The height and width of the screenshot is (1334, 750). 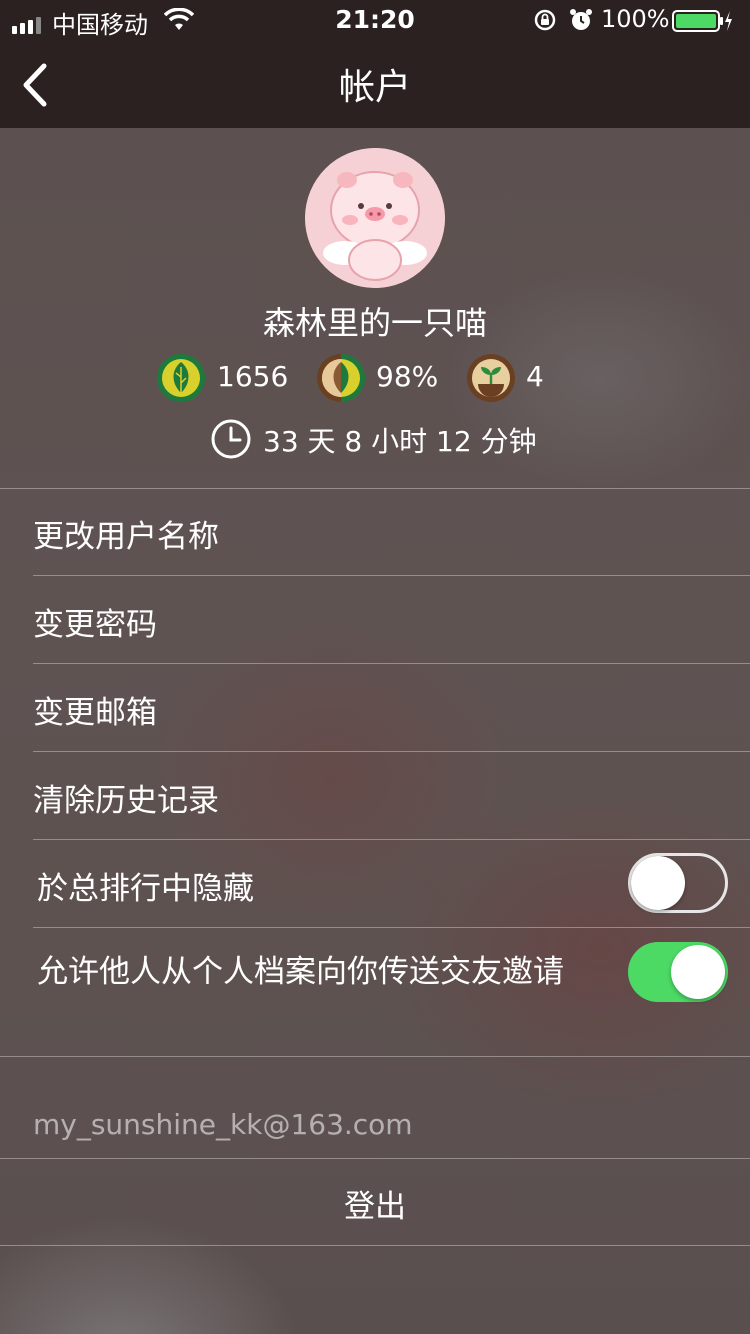 I want to click on change-password-row: 变更密码, so click(x=375, y=619).